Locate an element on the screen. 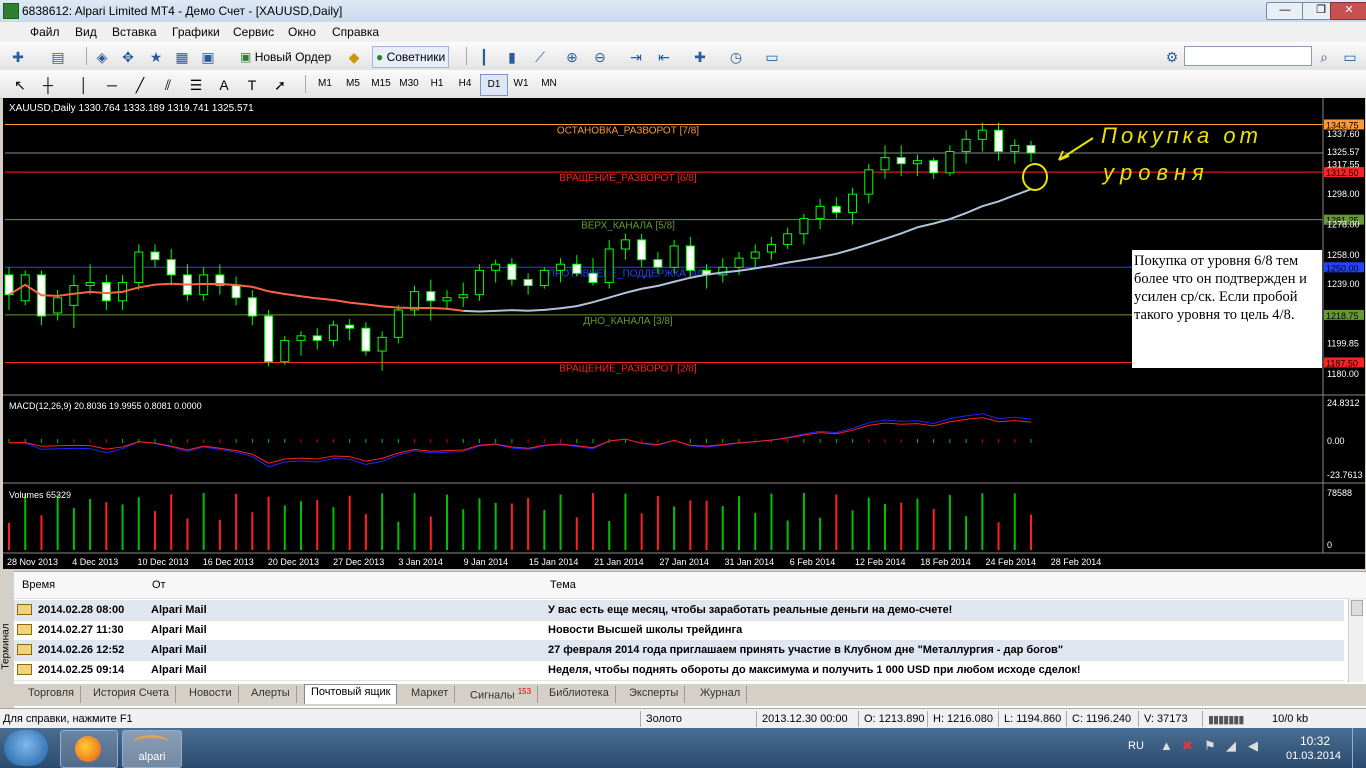 The image size is (1366, 768). firefox-taskbar-icon is located at coordinates (89, 749).